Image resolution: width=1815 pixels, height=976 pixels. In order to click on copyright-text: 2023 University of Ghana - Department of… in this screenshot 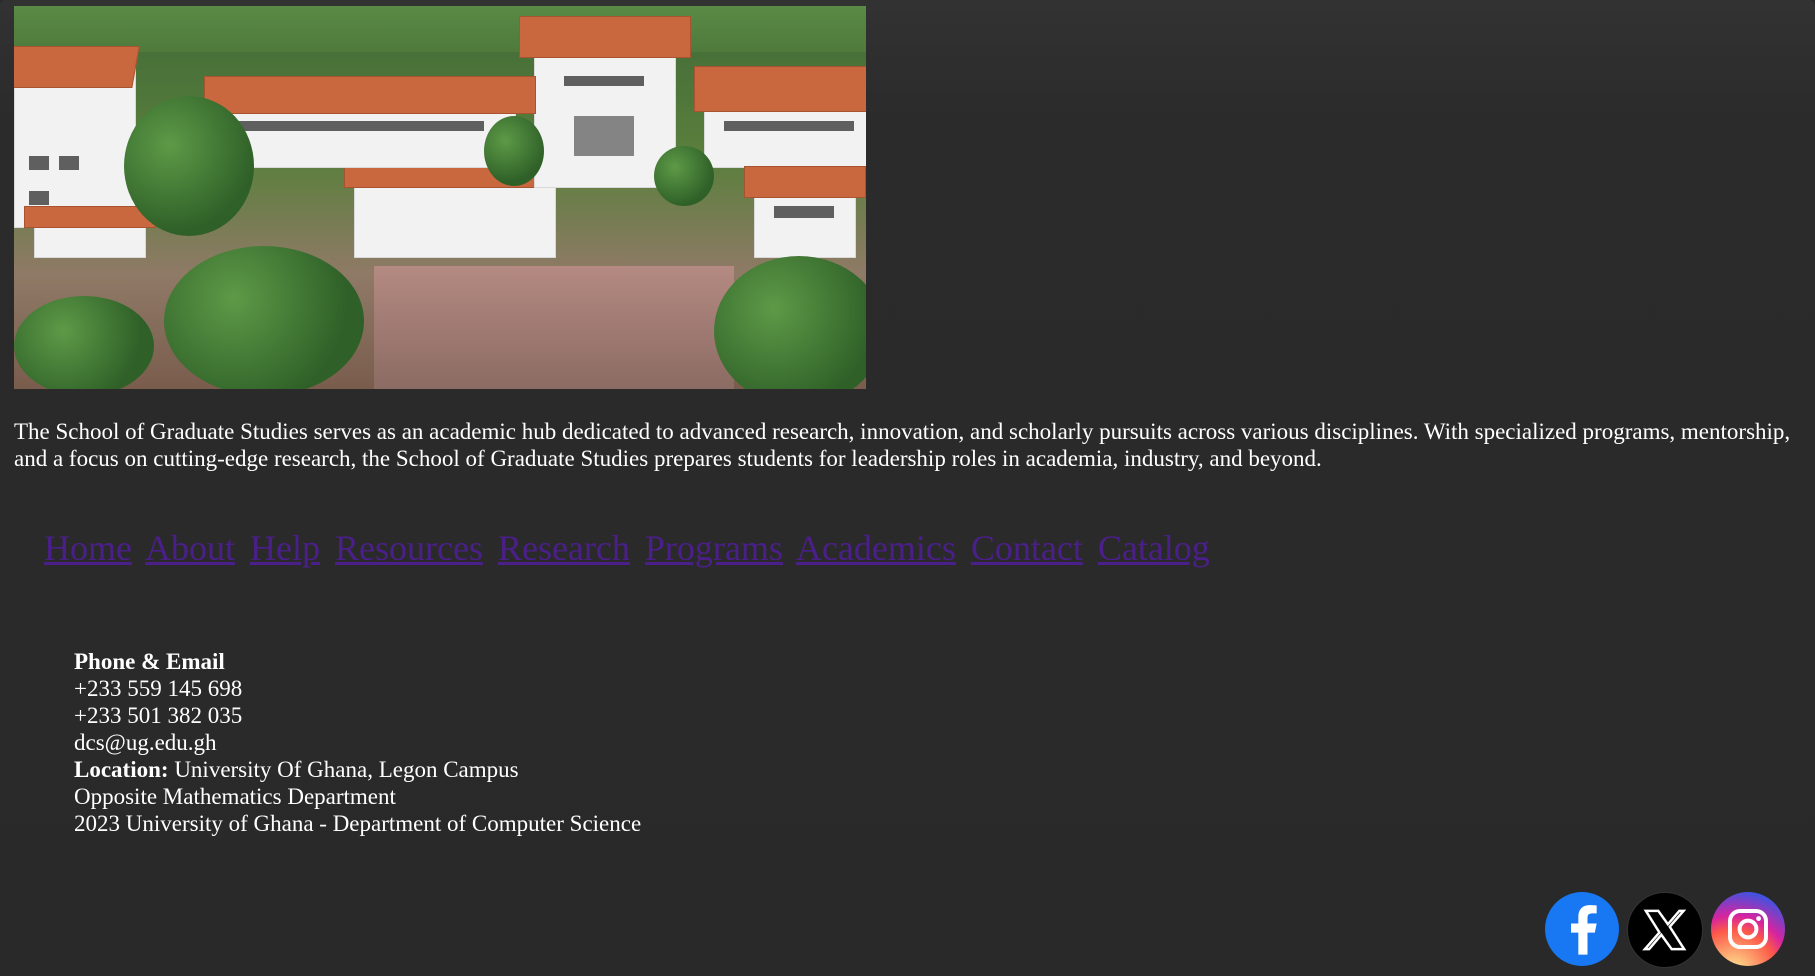, I will do `click(358, 823)`.